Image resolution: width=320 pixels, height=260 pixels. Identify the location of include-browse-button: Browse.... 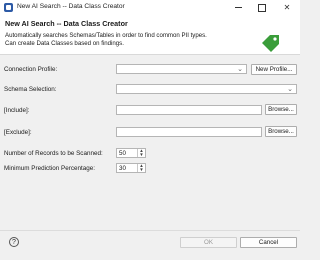
(281, 109).